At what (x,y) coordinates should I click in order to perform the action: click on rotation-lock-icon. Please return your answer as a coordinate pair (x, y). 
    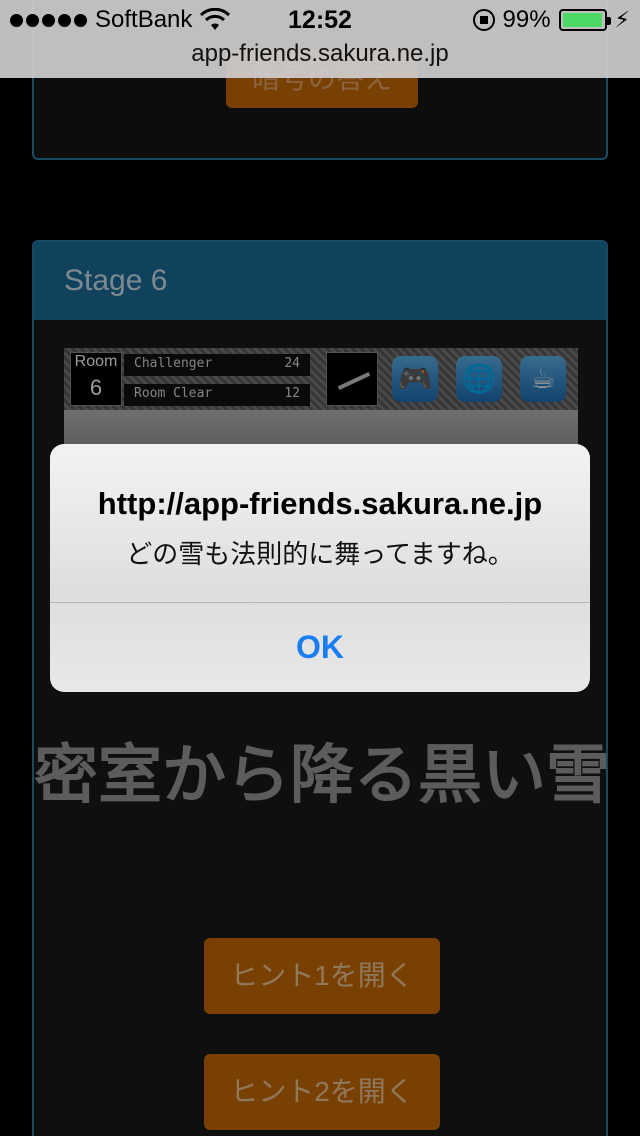
    Looking at the image, I should click on (483, 20).